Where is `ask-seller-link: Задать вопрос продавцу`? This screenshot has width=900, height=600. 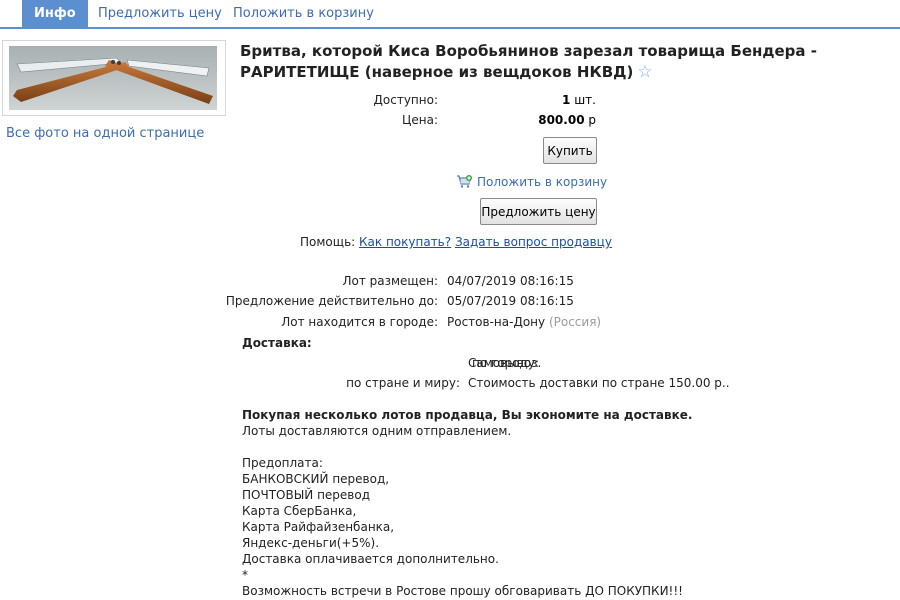
ask-seller-link: Задать вопрос продавцу is located at coordinates (533, 242).